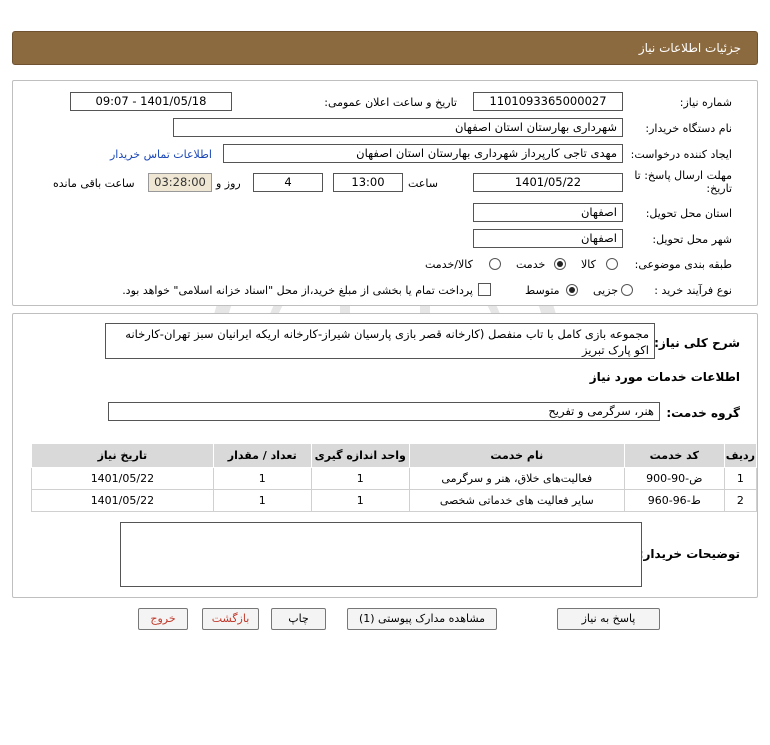 The width and height of the screenshot is (770, 745). Describe the element at coordinates (548, 238) in the screenshot. I see `city-field: اصفهان` at that location.